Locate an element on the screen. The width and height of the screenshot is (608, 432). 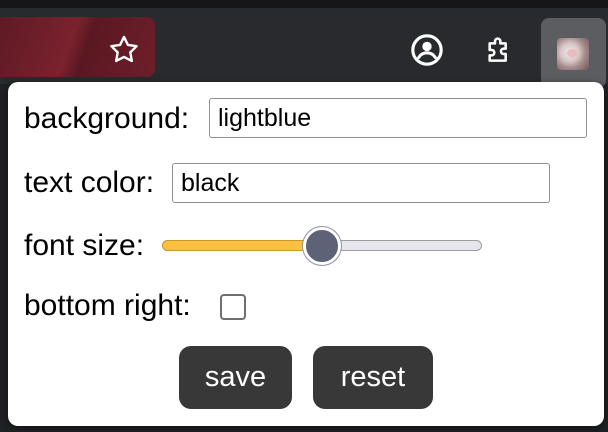
cat-avatar-icon is located at coordinates (573, 54).